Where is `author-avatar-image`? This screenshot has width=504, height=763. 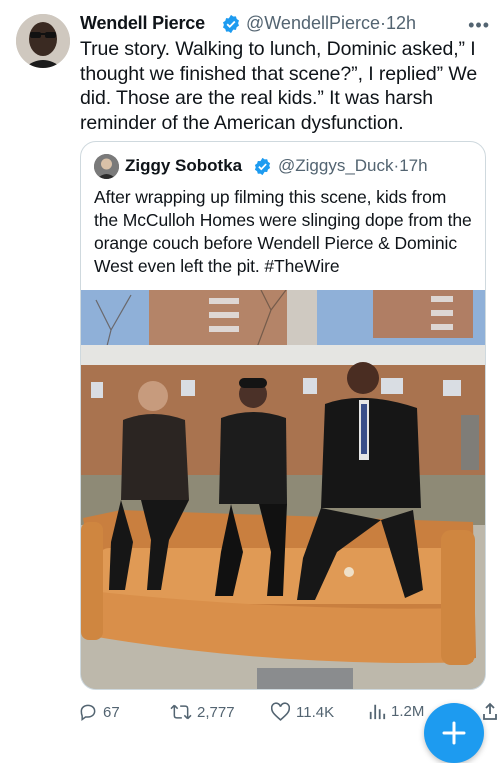 author-avatar-image is located at coordinates (43, 41).